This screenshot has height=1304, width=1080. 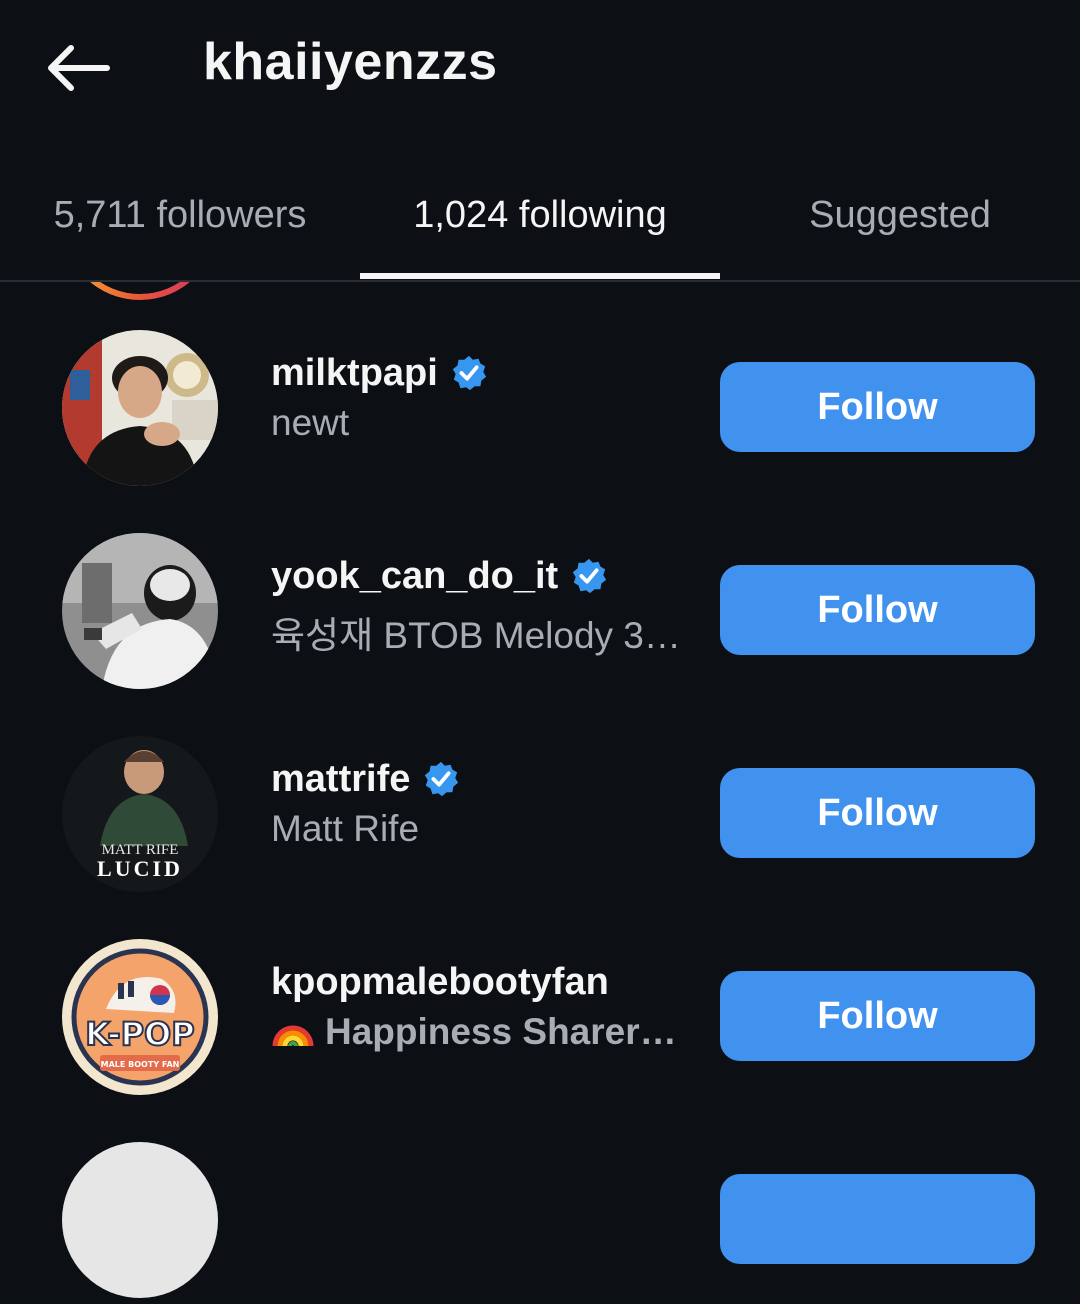 What do you see at coordinates (540, 70) in the screenshot?
I see `top-bar: khaiiyenzzs` at bounding box center [540, 70].